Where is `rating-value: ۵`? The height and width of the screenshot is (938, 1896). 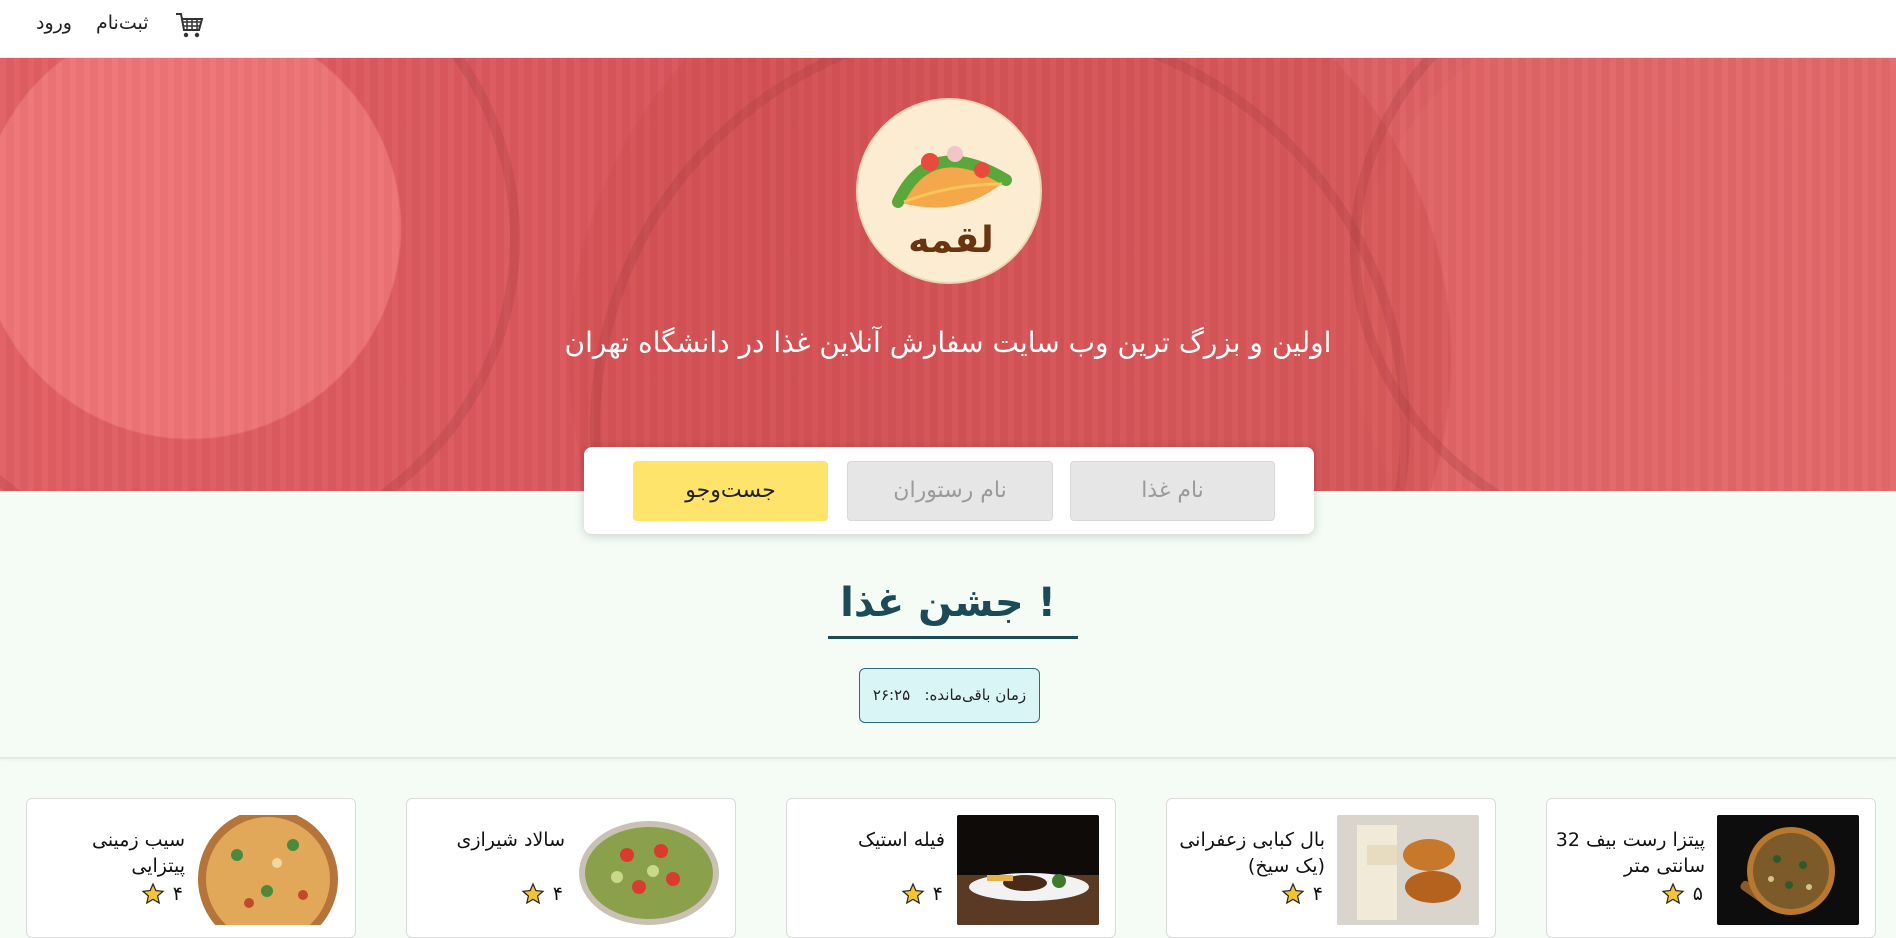 rating-value: ۵ is located at coordinates (1697, 894).